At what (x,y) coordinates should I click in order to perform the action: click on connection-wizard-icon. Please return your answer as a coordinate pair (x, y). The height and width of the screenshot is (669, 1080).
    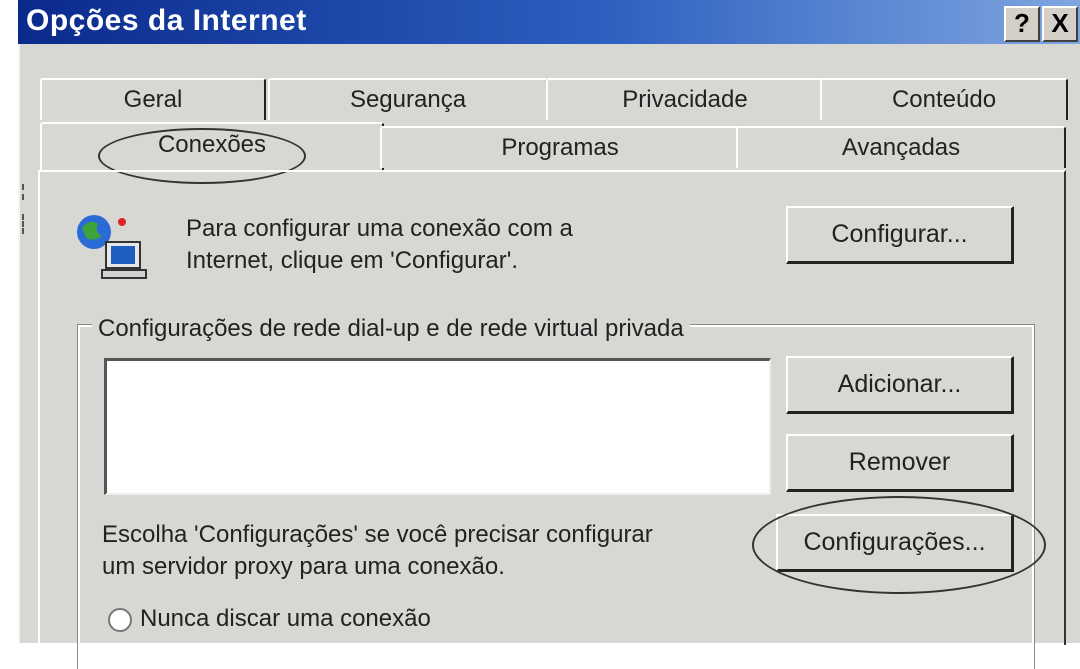
    Looking at the image, I should click on (117, 250).